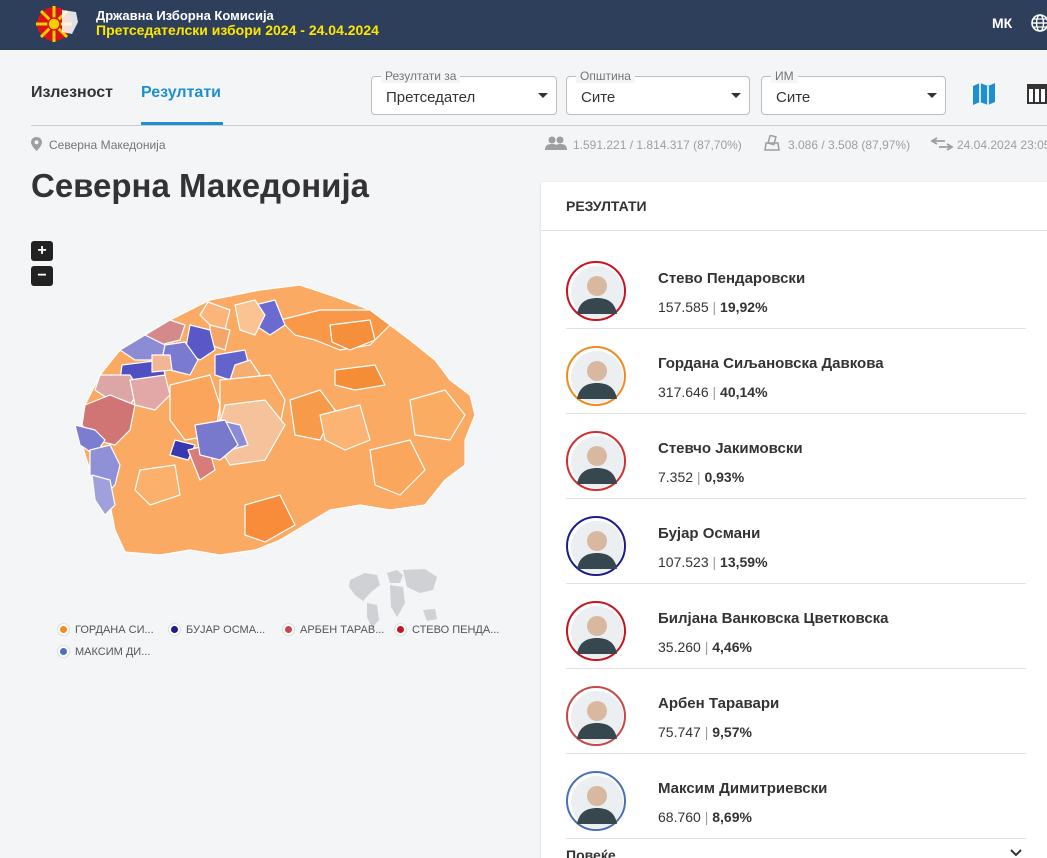 This screenshot has height=858, width=1047. Describe the element at coordinates (676, 477) in the screenshot. I see `candidate-votes: 7.352` at that location.